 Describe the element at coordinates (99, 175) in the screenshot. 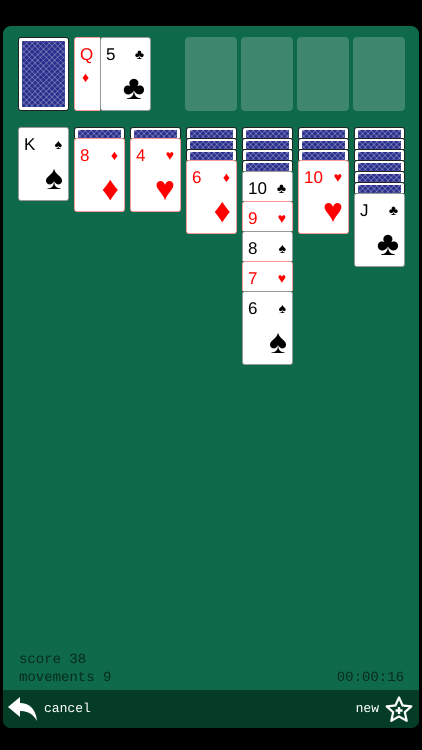

I see `playing-card: 8 ♦ ♦` at that location.